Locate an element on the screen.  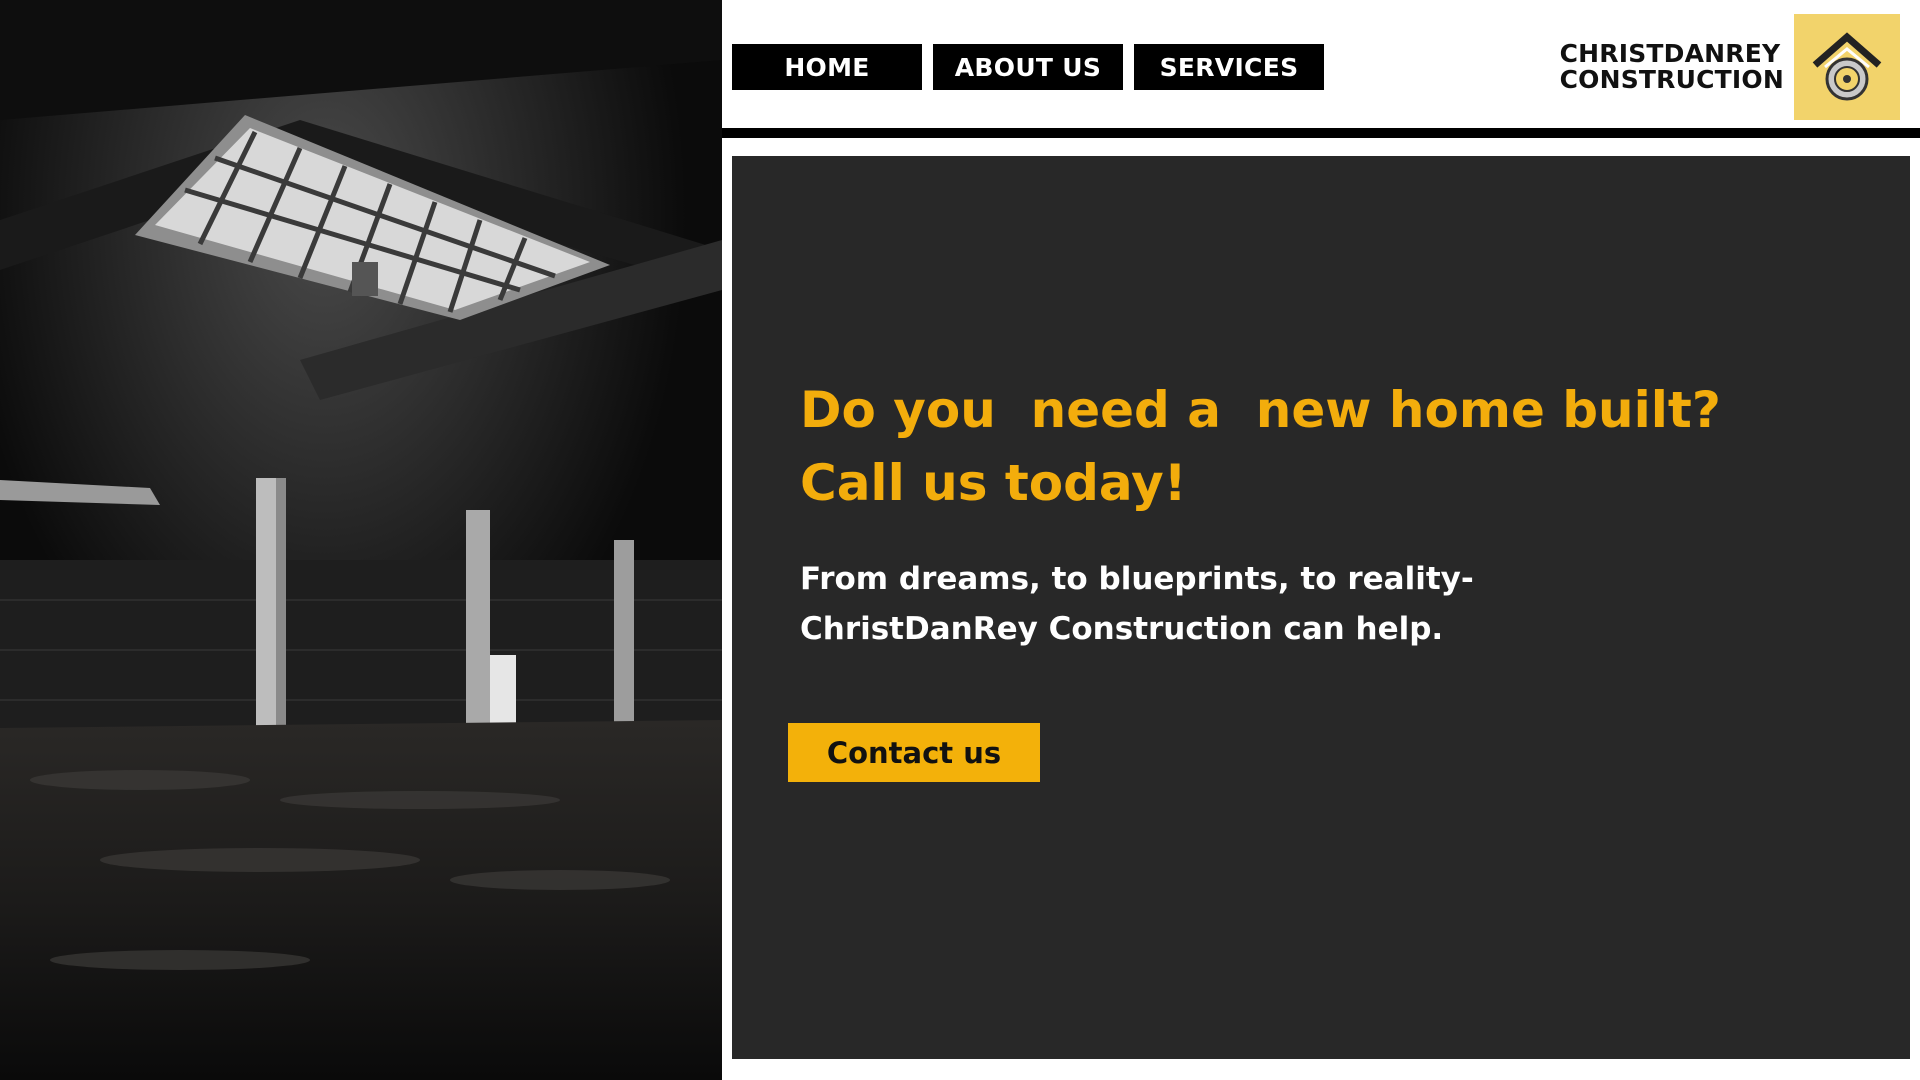
main-nav: HOME ABOUT US SERVICES is located at coordinates (1028, 67).